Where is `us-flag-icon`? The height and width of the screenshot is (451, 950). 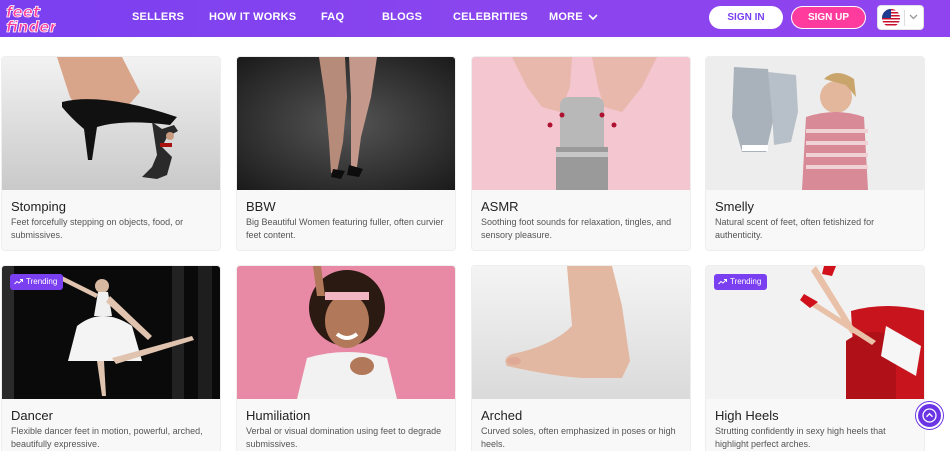 us-flag-icon is located at coordinates (891, 18).